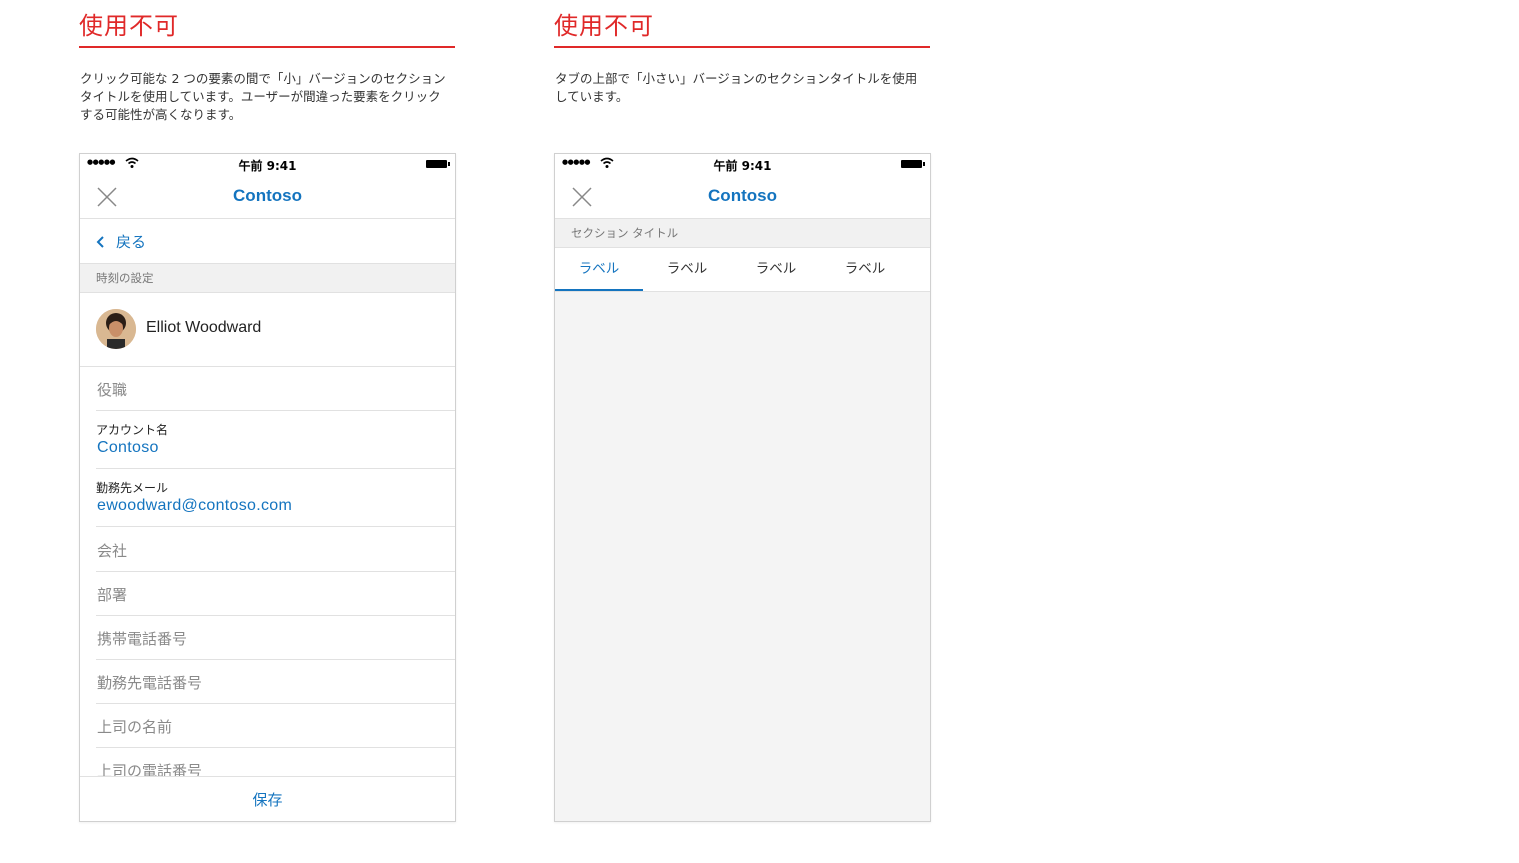 This screenshot has height=863, width=1519. What do you see at coordinates (112, 595) in the screenshot?
I see `field-placeholder: 部署` at bounding box center [112, 595].